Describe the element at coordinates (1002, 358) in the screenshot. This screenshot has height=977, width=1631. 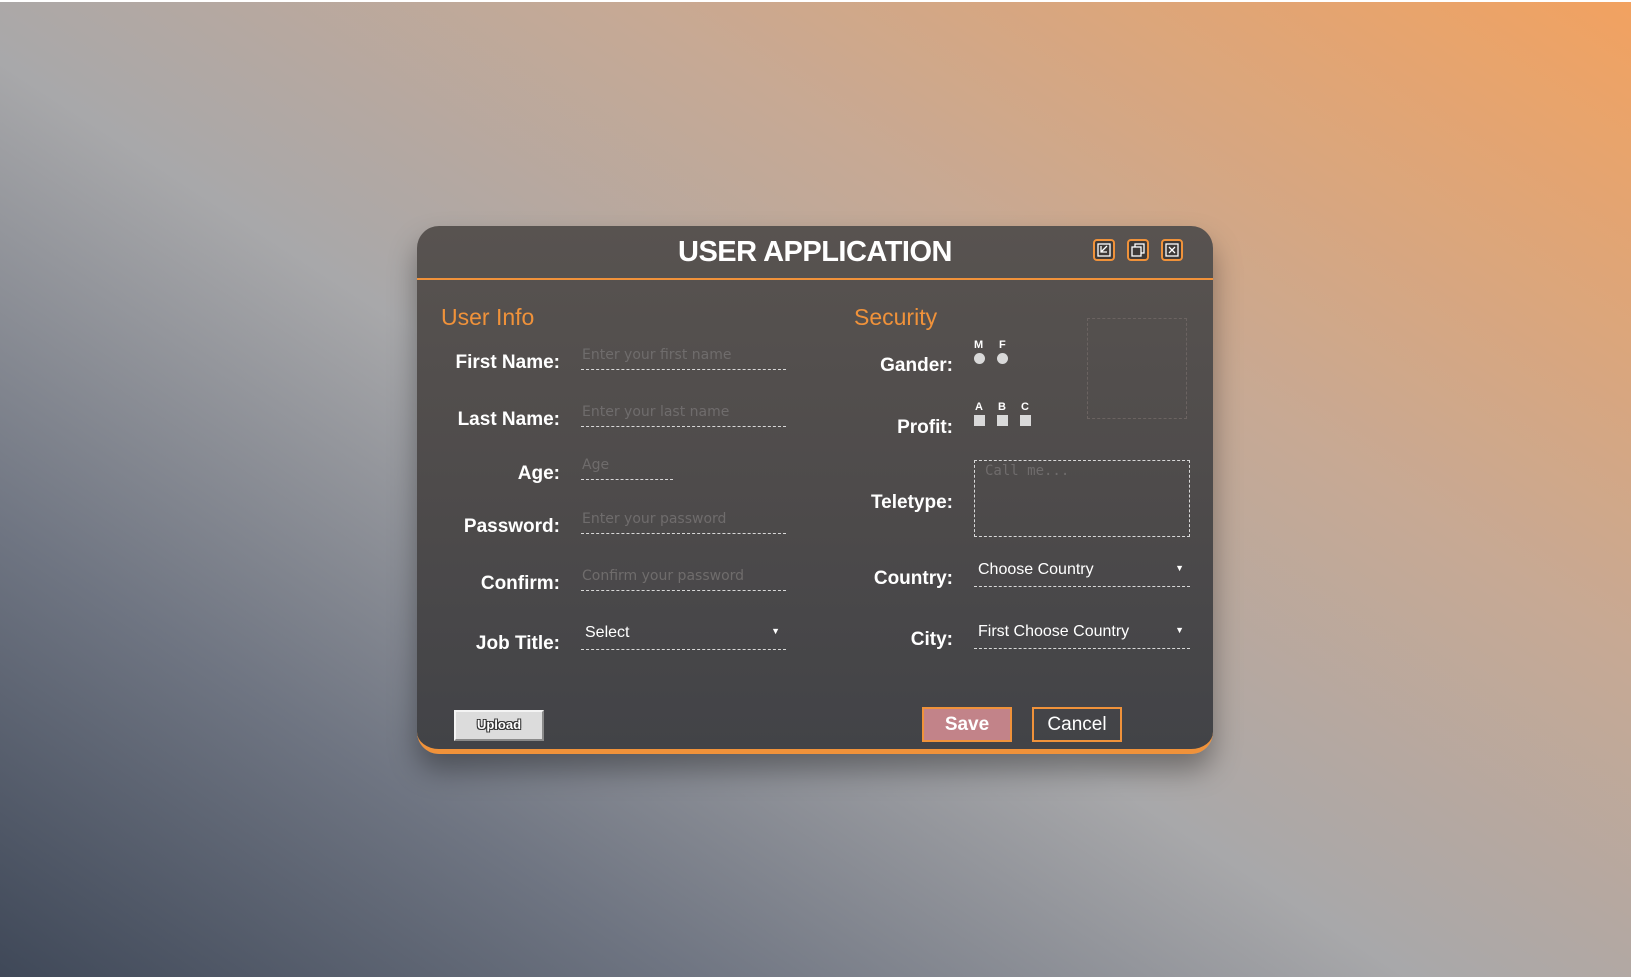
I see `gender-radio-f` at that location.